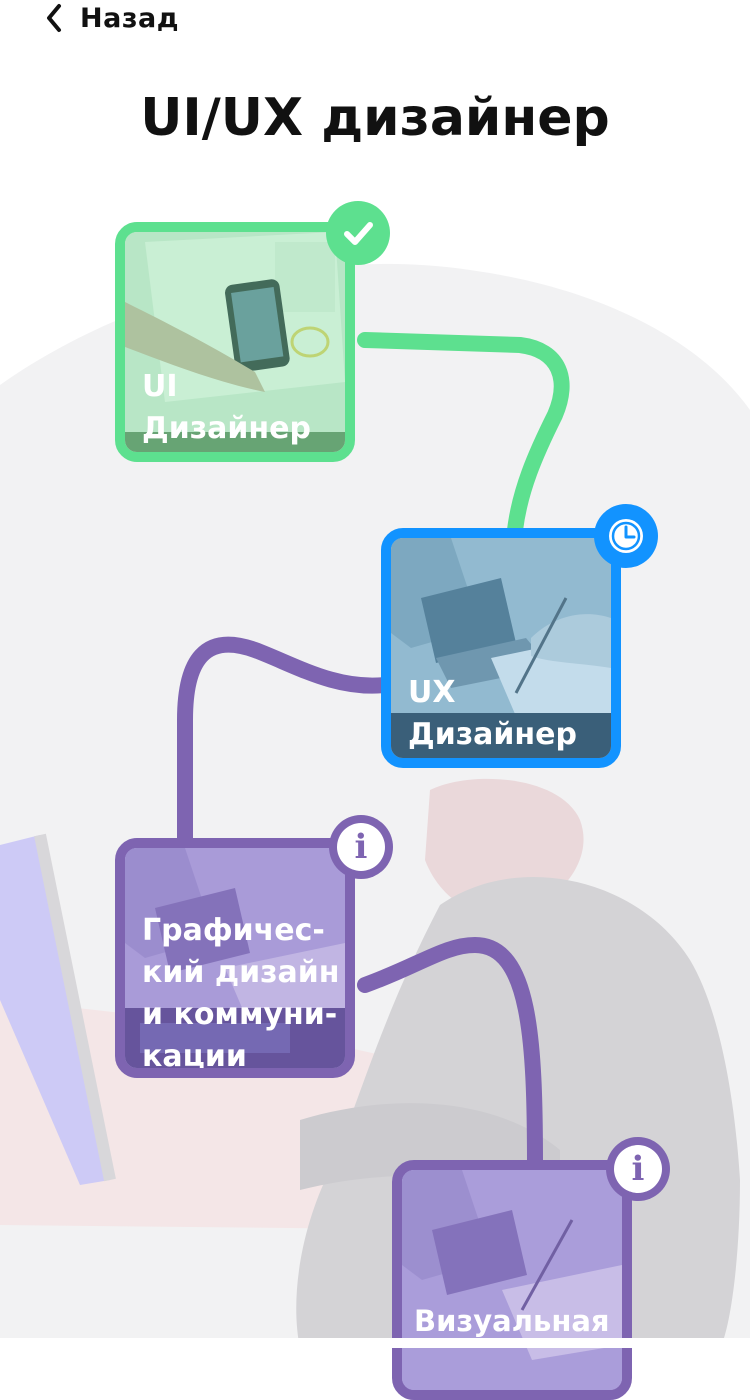 The image size is (750, 1400). I want to click on card-label: Визуальная, so click(512, 1321).